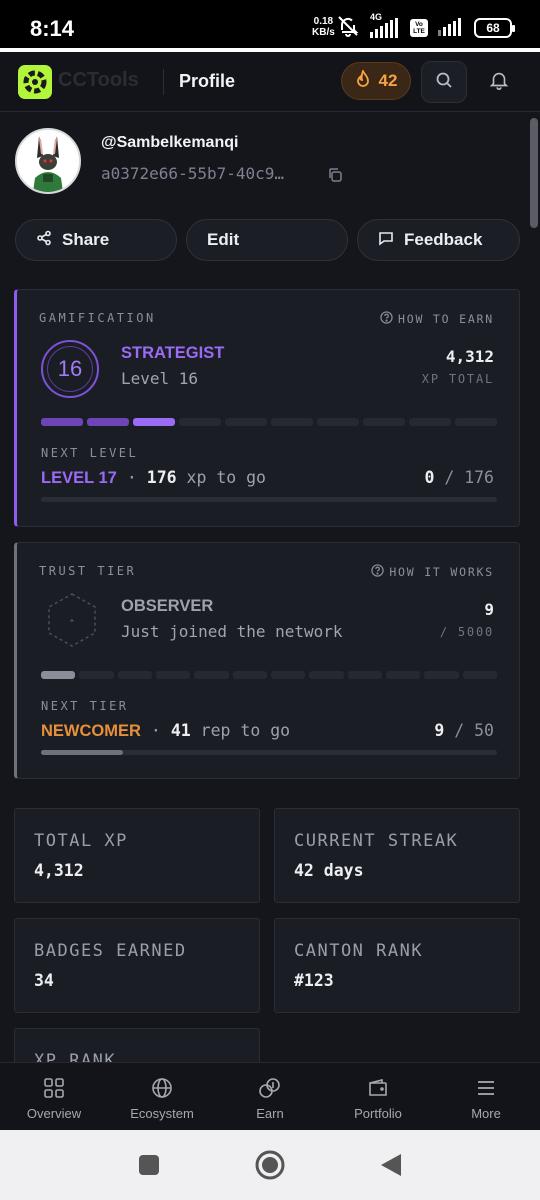 The image size is (540, 1200). What do you see at coordinates (48, 161) in the screenshot?
I see `avatar` at bounding box center [48, 161].